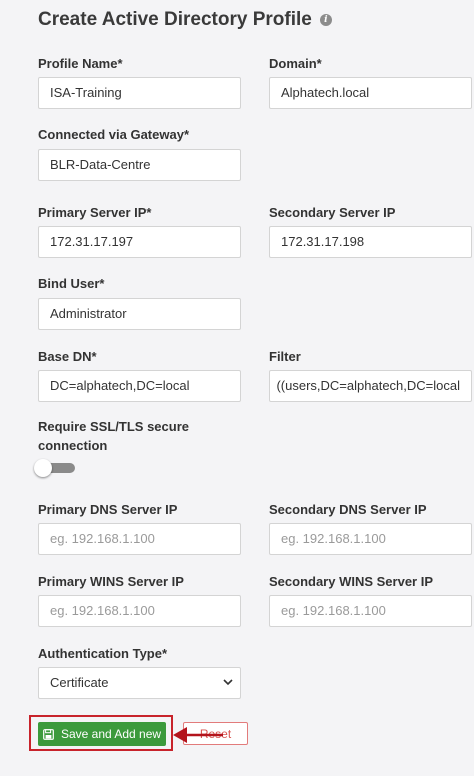 The height and width of the screenshot is (776, 474). I want to click on secondary-server-ip-input: 172.31.17.198, so click(370, 242).